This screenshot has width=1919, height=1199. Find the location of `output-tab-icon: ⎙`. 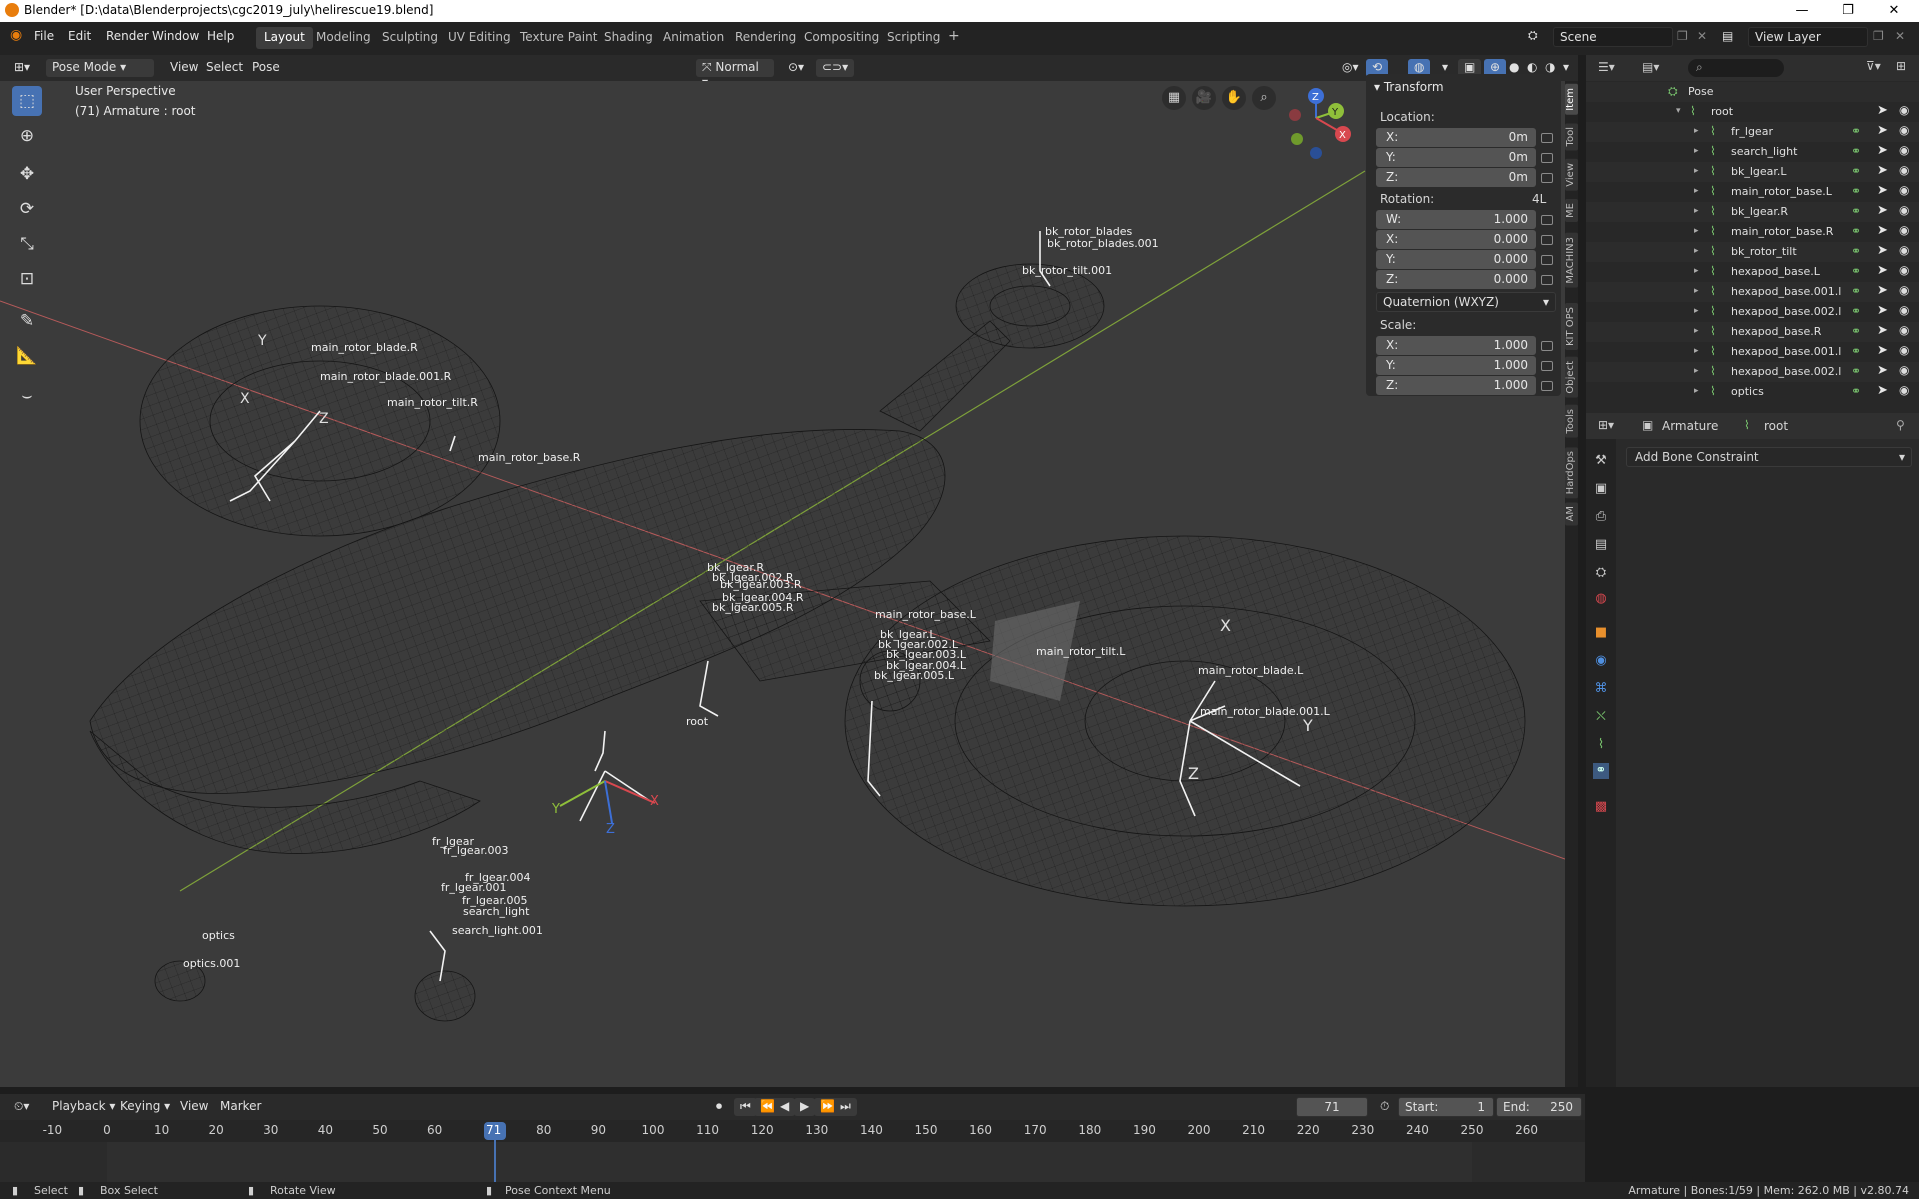

output-tab-icon: ⎙ is located at coordinates (1601, 517).